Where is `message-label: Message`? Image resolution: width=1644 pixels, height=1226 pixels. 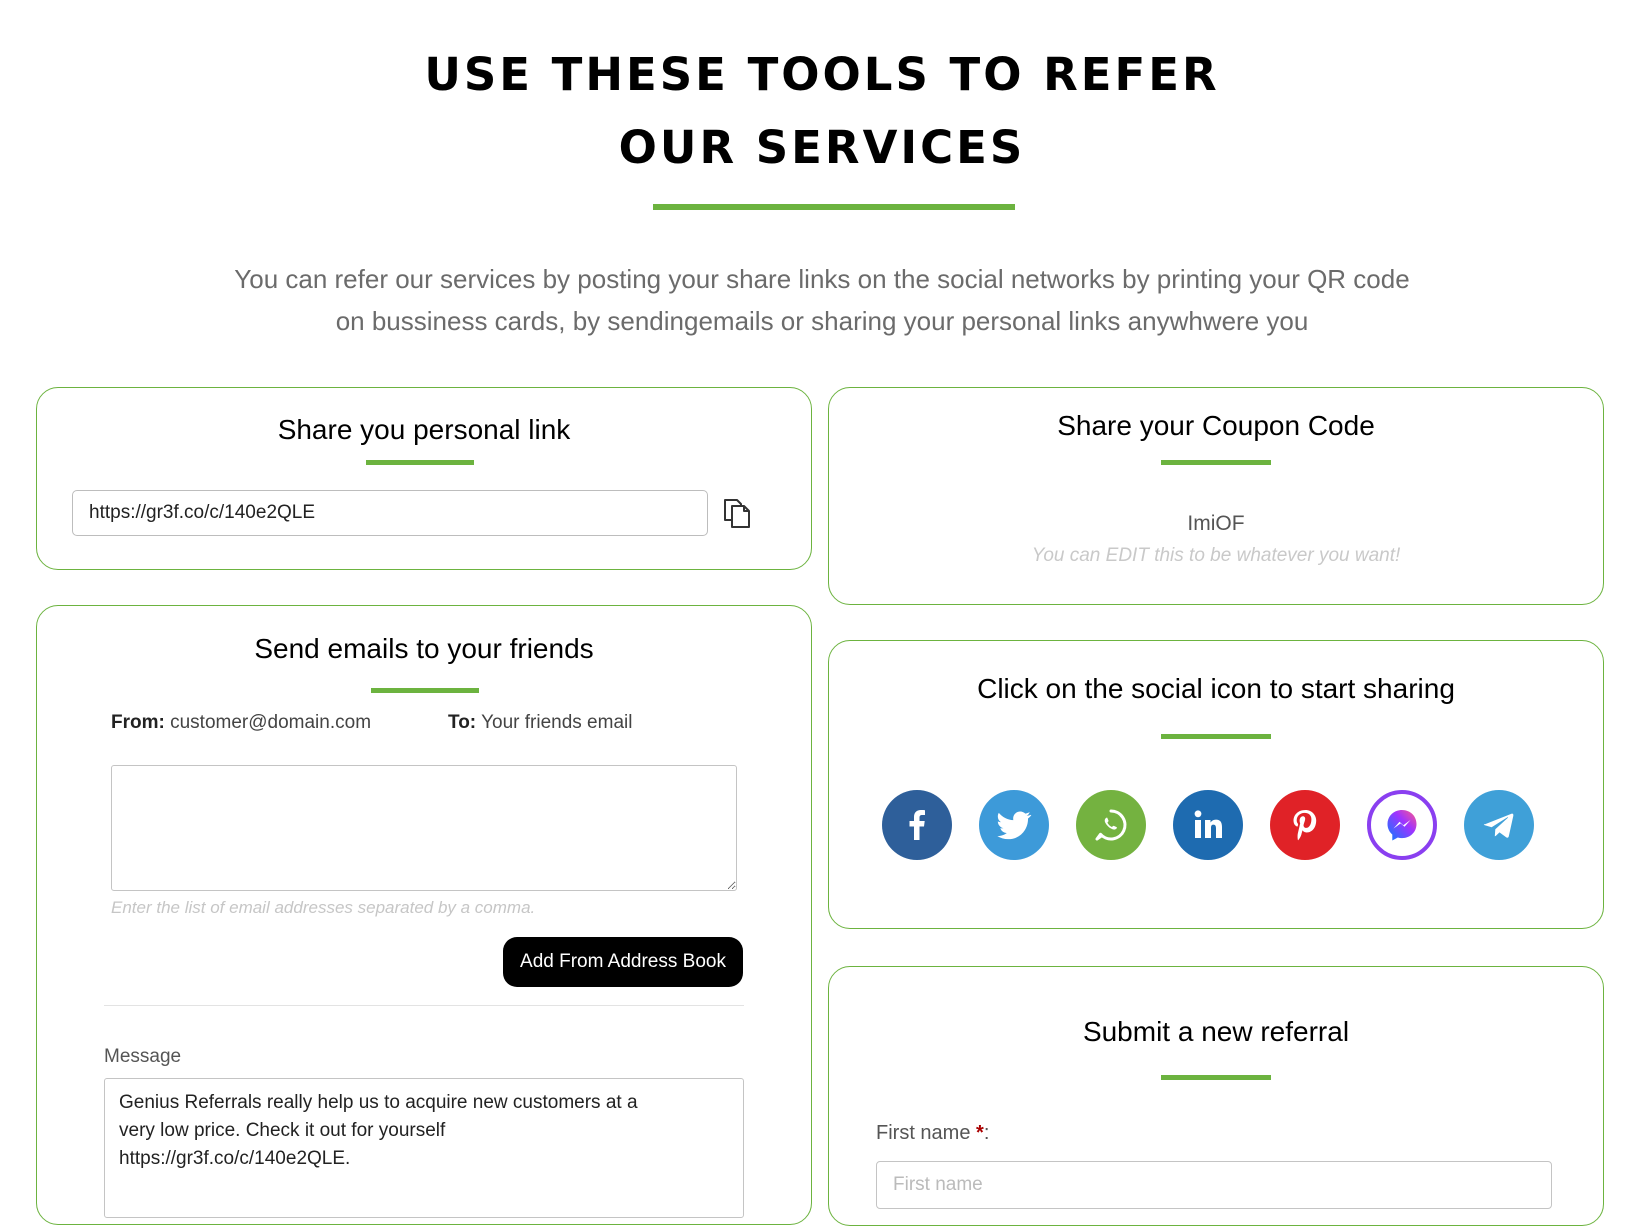
message-label: Message is located at coordinates (143, 1056).